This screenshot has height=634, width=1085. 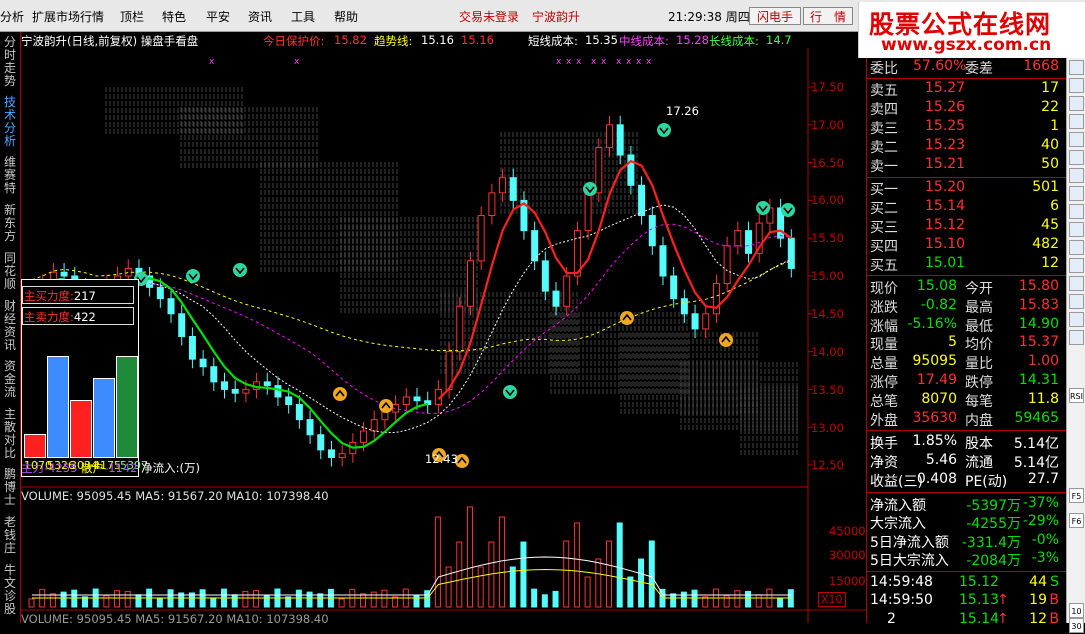 I want to click on sell-level-row: 卖四 15.26 22, so click(x=965, y=108).